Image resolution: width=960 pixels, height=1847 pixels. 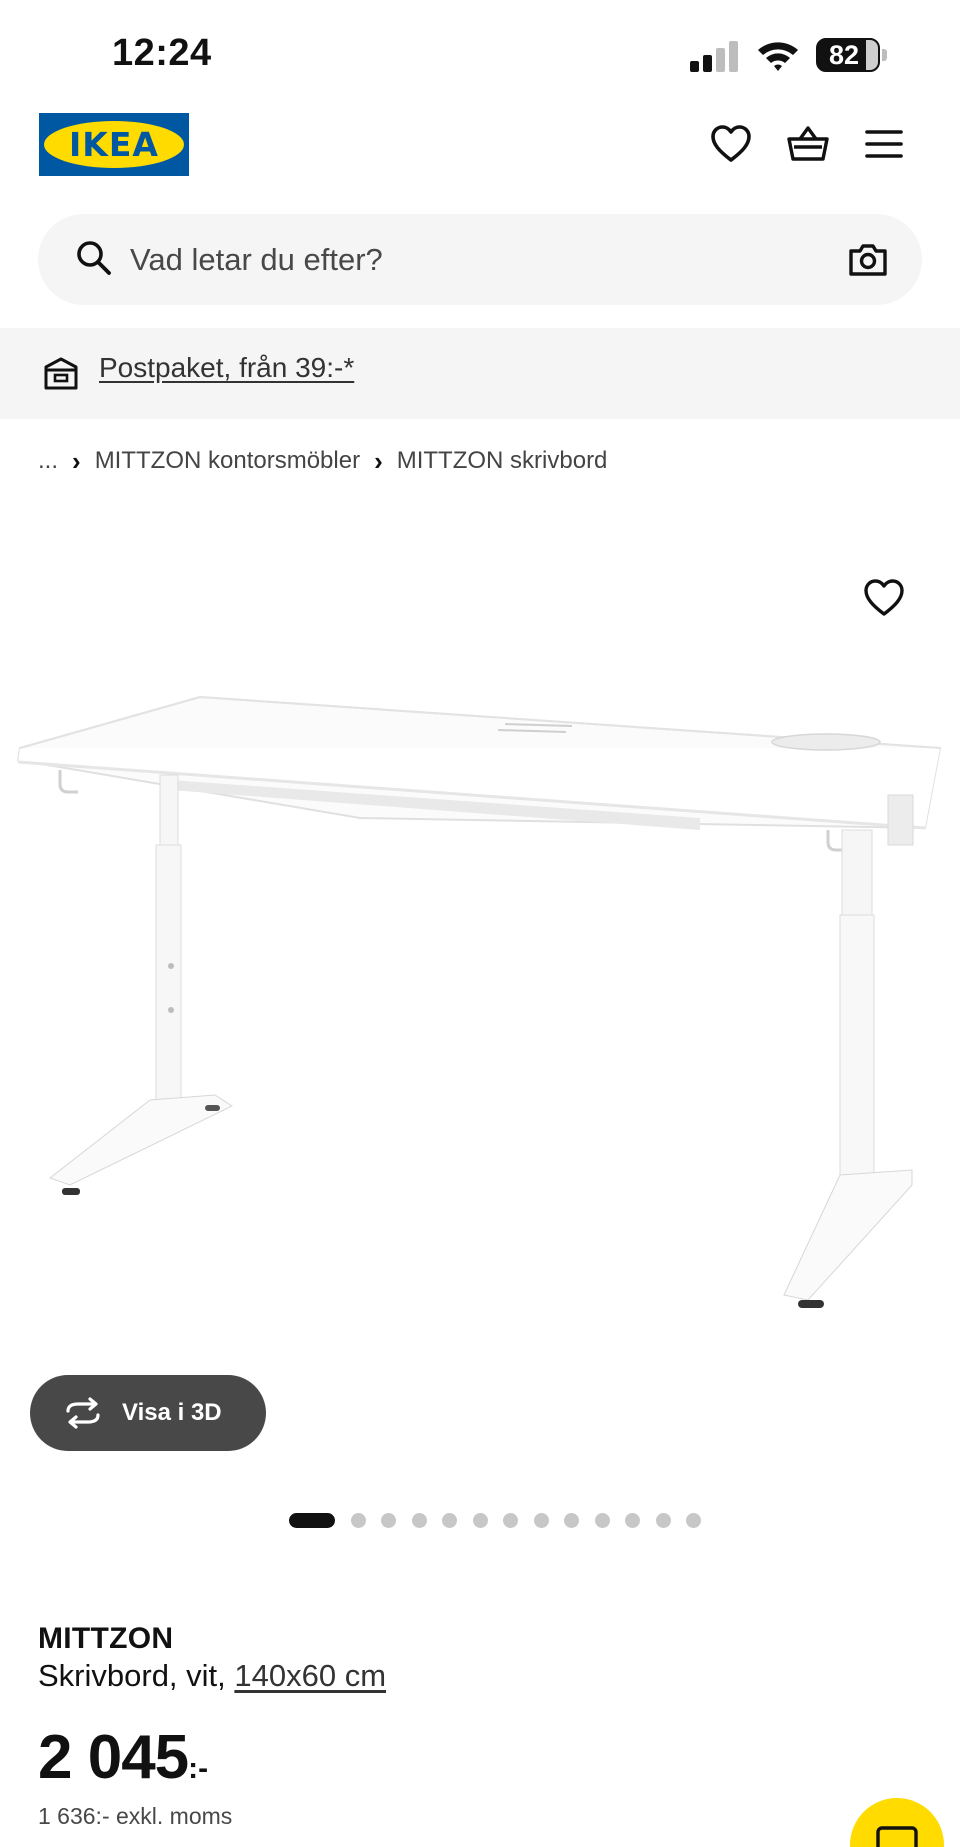 What do you see at coordinates (162, 53) in the screenshot?
I see `status-time: 12:24` at bounding box center [162, 53].